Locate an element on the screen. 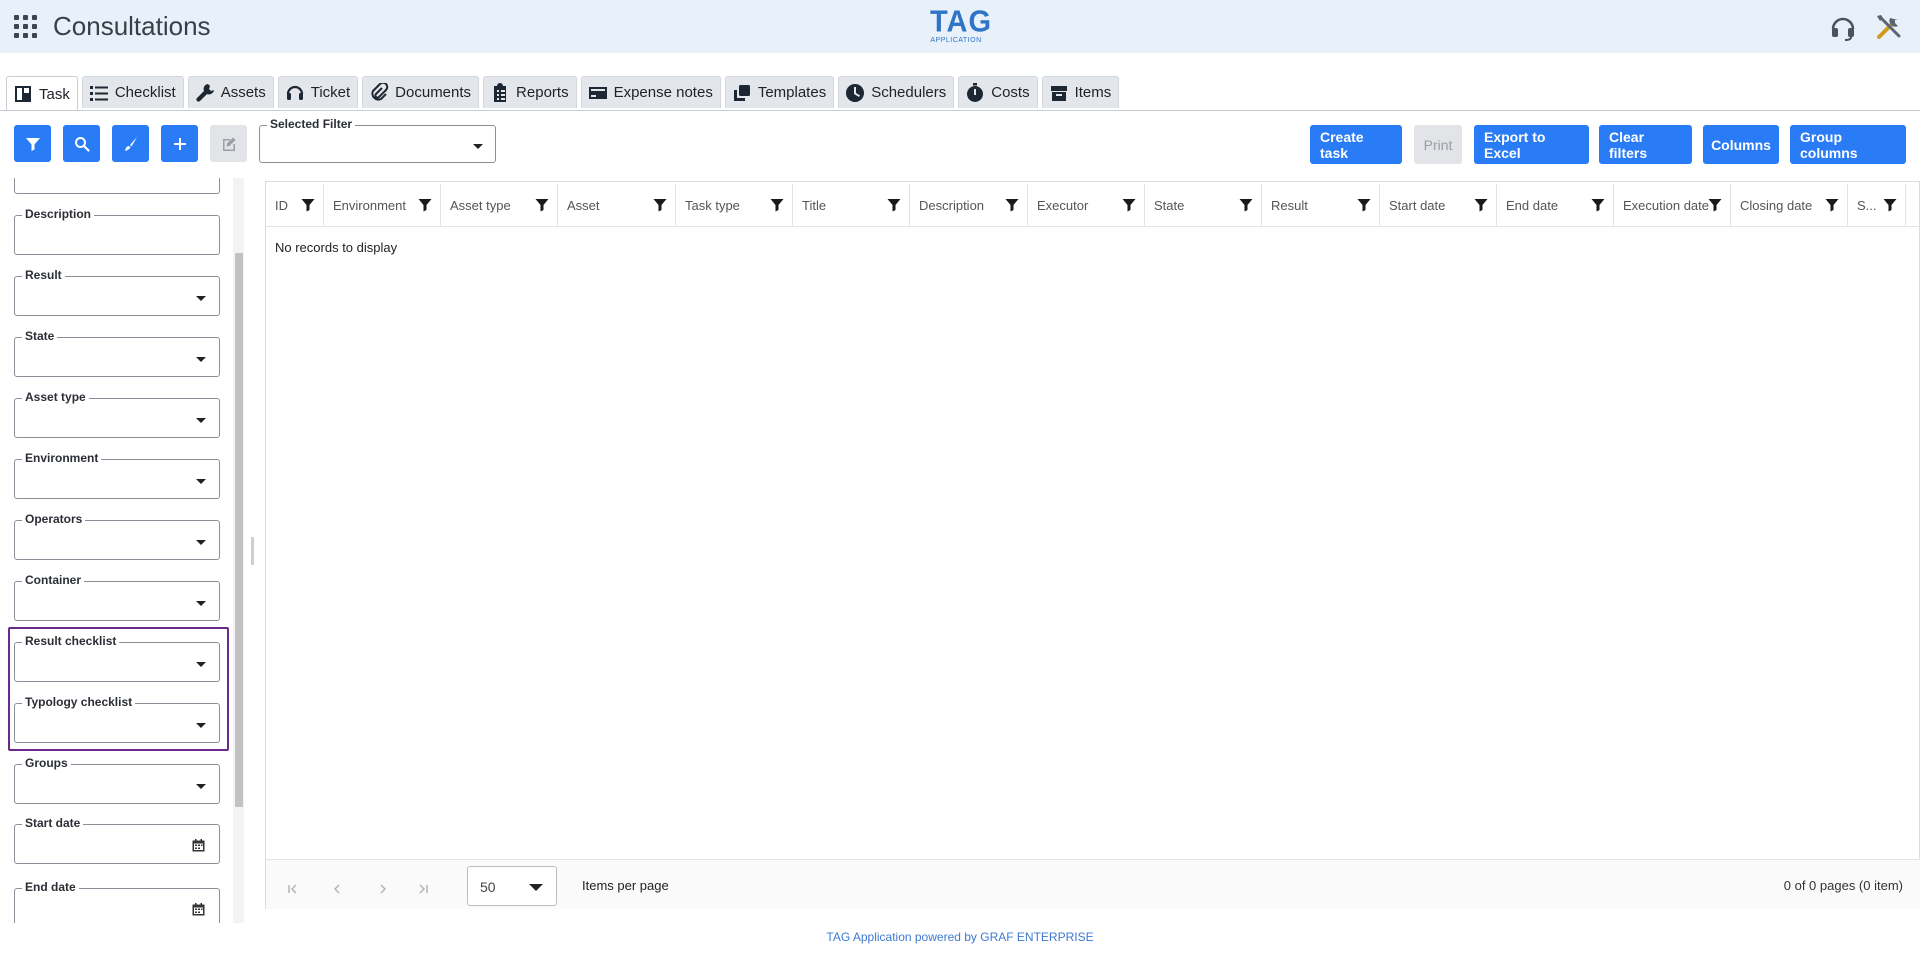  search-button is located at coordinates (81, 143).